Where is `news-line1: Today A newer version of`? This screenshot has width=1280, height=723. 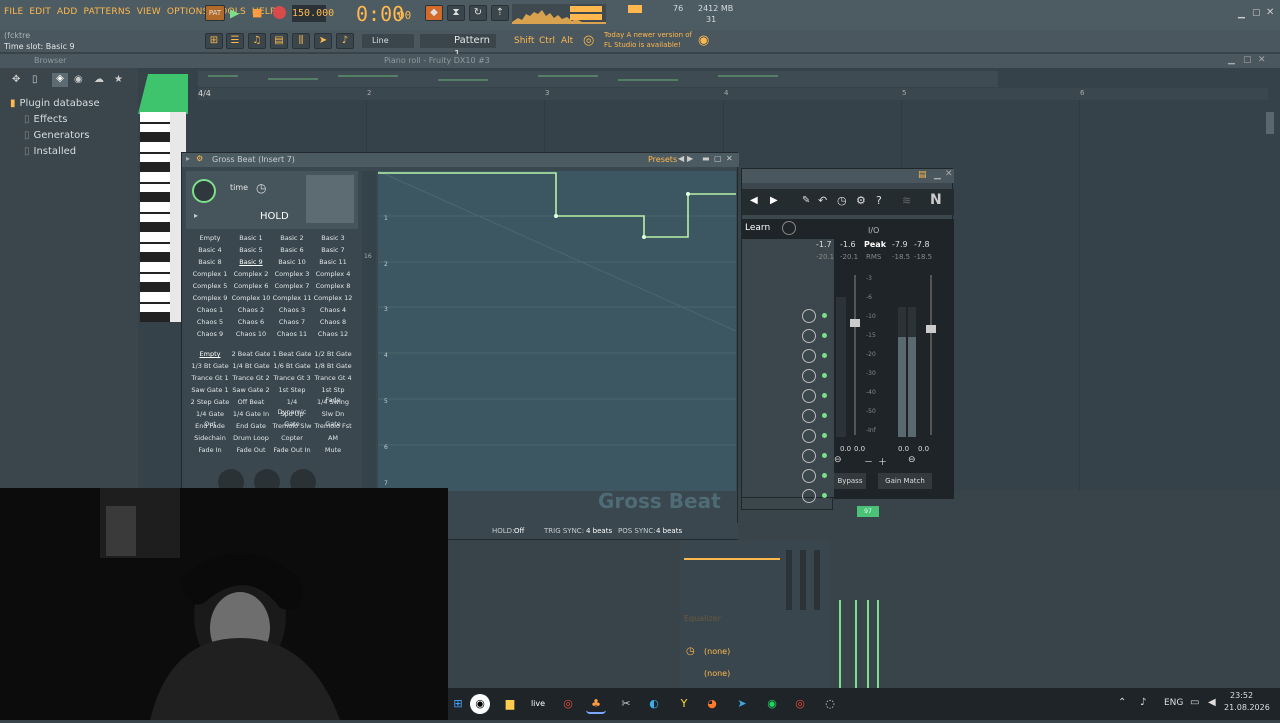
news-line1: Today A newer version of is located at coordinates (648, 35).